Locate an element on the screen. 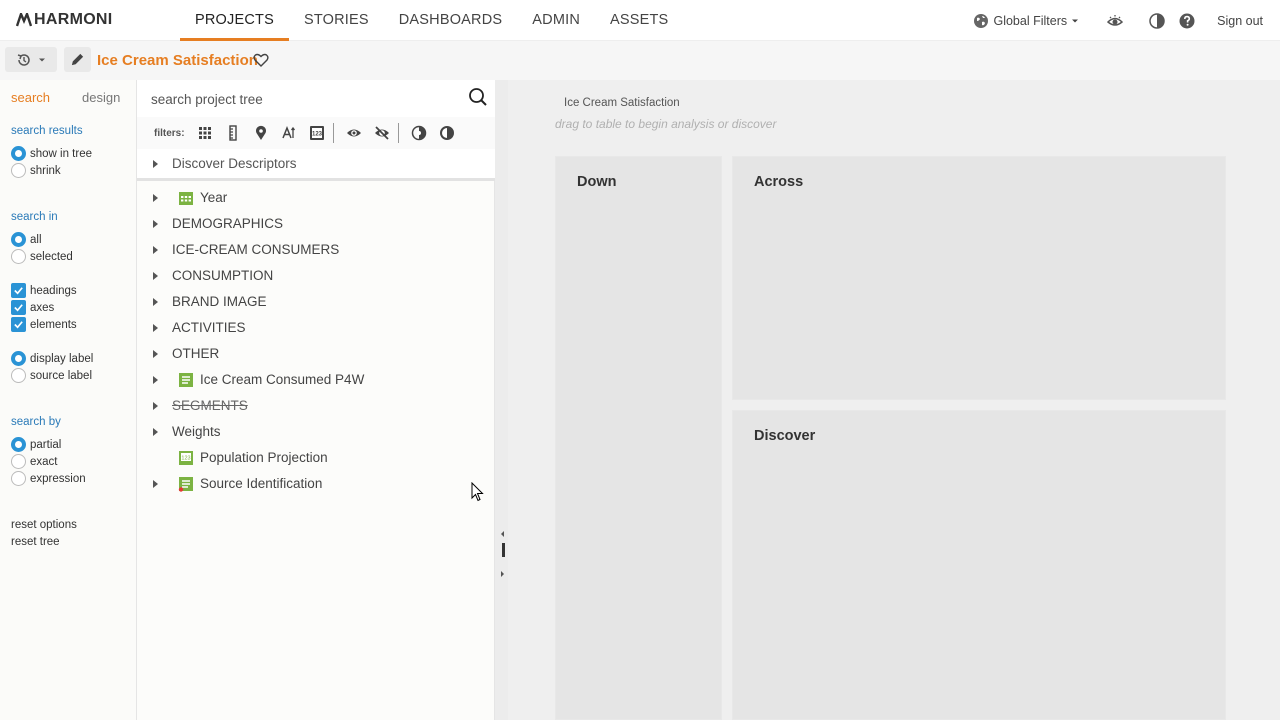 The image size is (1280, 720). exact-option: exact is located at coordinates (34, 461).